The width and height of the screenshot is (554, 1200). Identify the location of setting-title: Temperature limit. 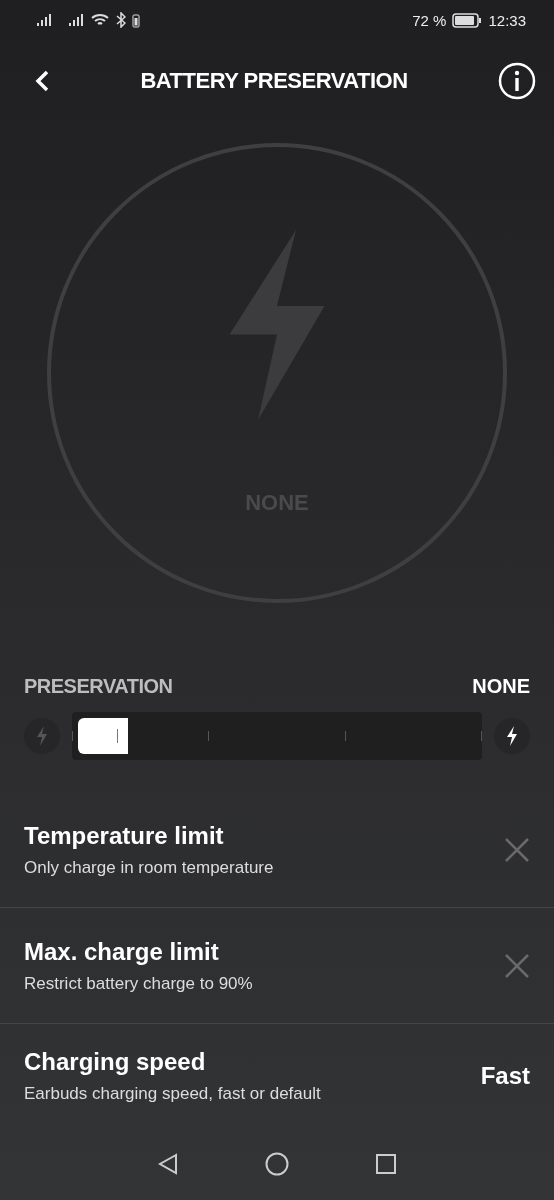
(124, 835).